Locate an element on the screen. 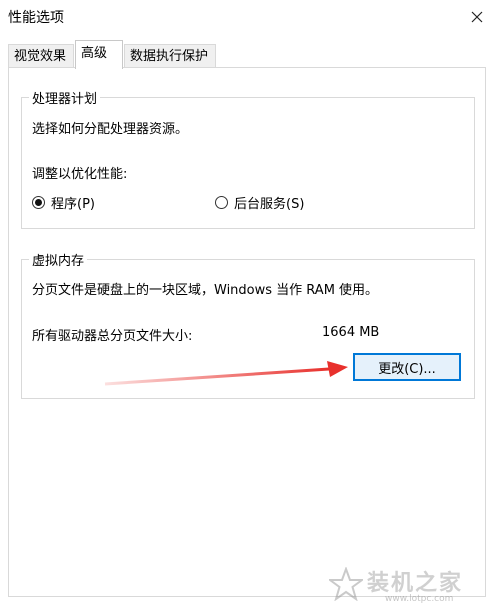  title-bar: 性能选项 is located at coordinates (250, 17).